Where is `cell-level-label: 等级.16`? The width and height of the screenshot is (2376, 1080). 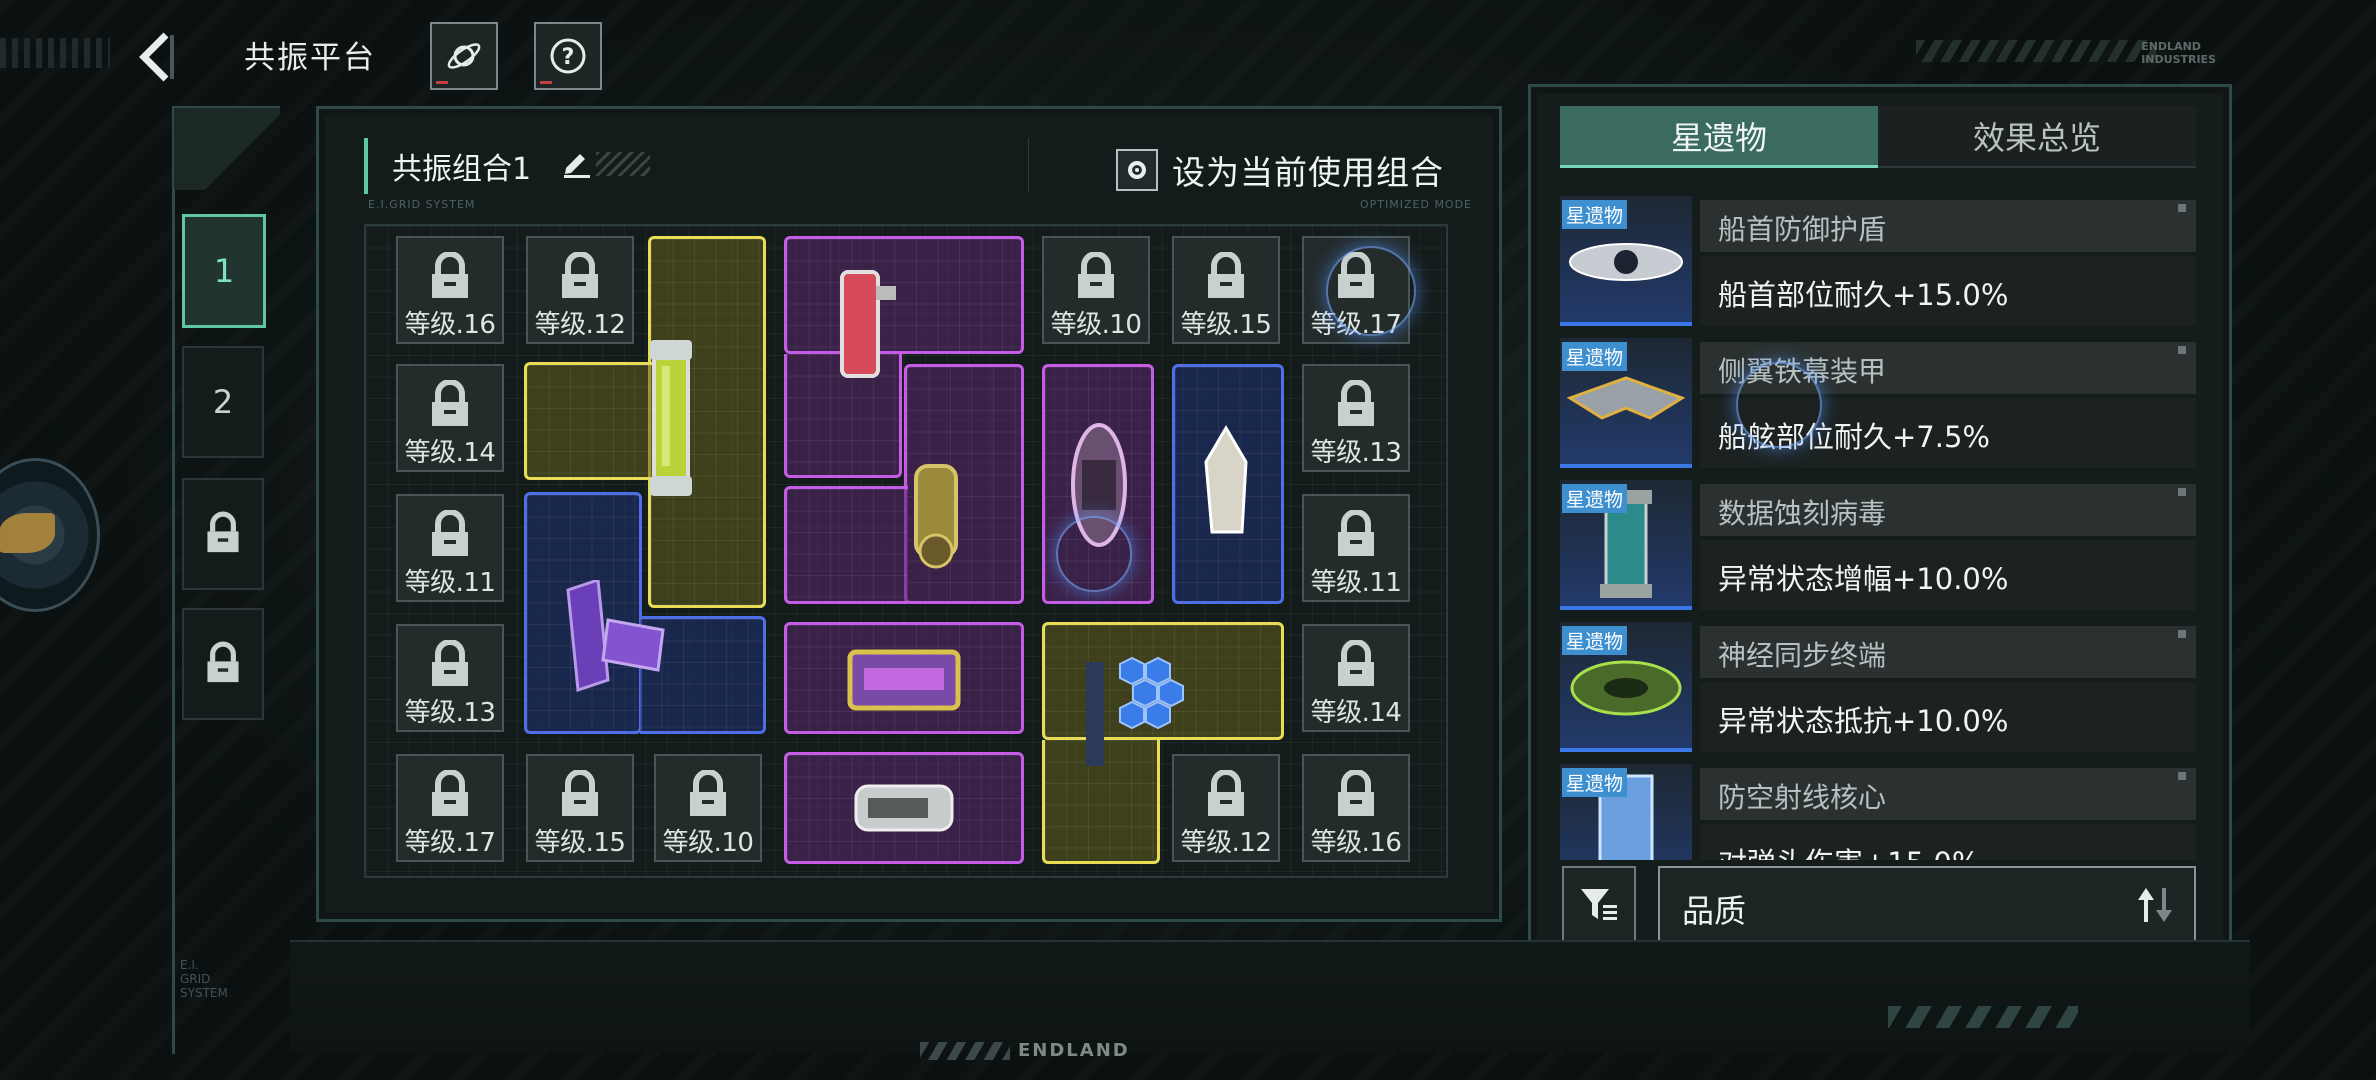
cell-level-label: 等级.16 is located at coordinates (1356, 843).